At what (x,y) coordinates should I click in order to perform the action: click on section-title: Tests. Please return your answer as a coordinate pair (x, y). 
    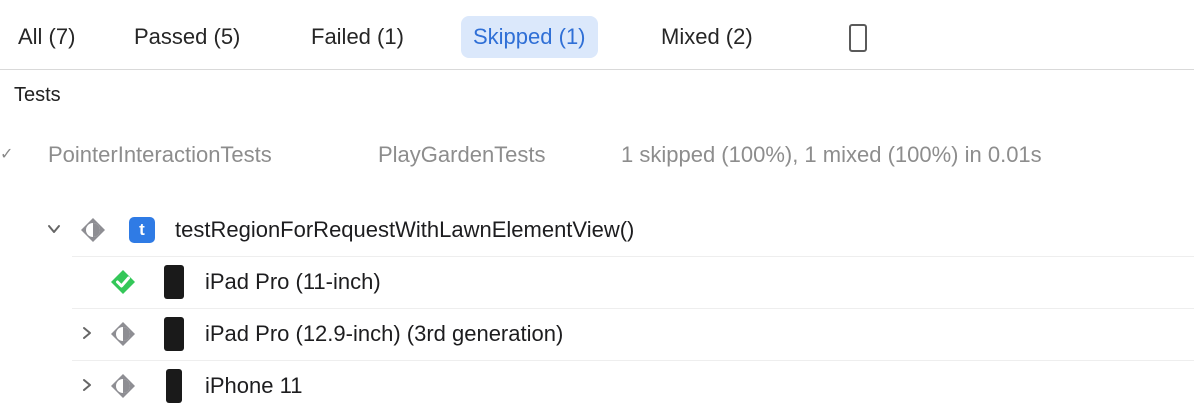
    Looking at the image, I should click on (37, 95).